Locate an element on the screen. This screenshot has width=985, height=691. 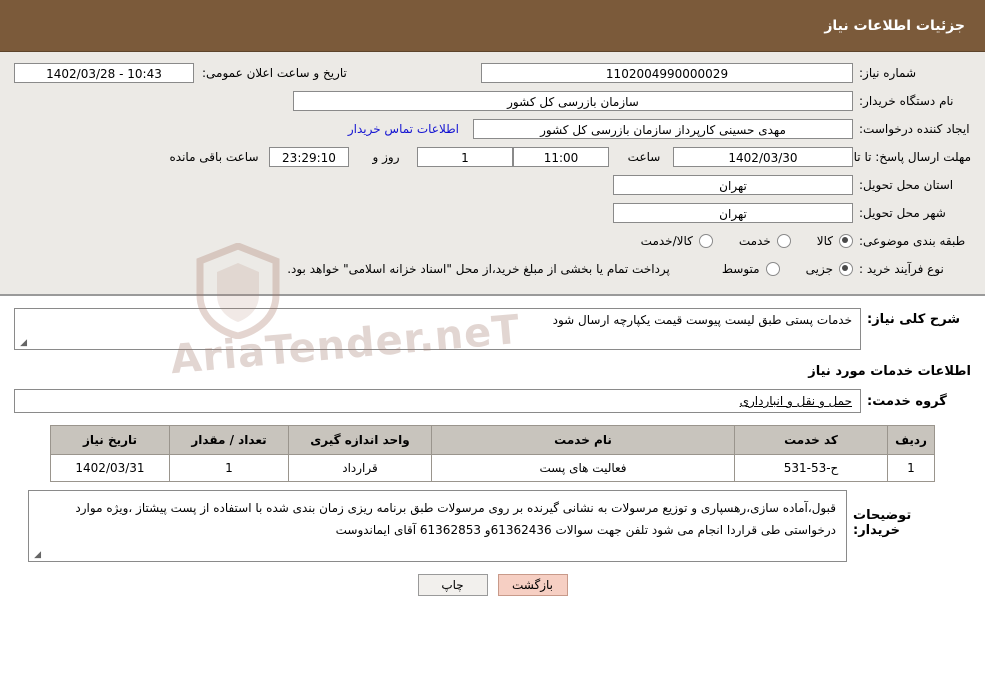
page-header: جزئیات اطلاعات نیاز is located at coordinates (492, 26).